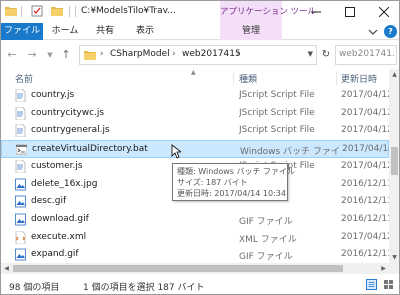 The image size is (400, 295). I want to click on help-icon: ?, so click(390, 31).